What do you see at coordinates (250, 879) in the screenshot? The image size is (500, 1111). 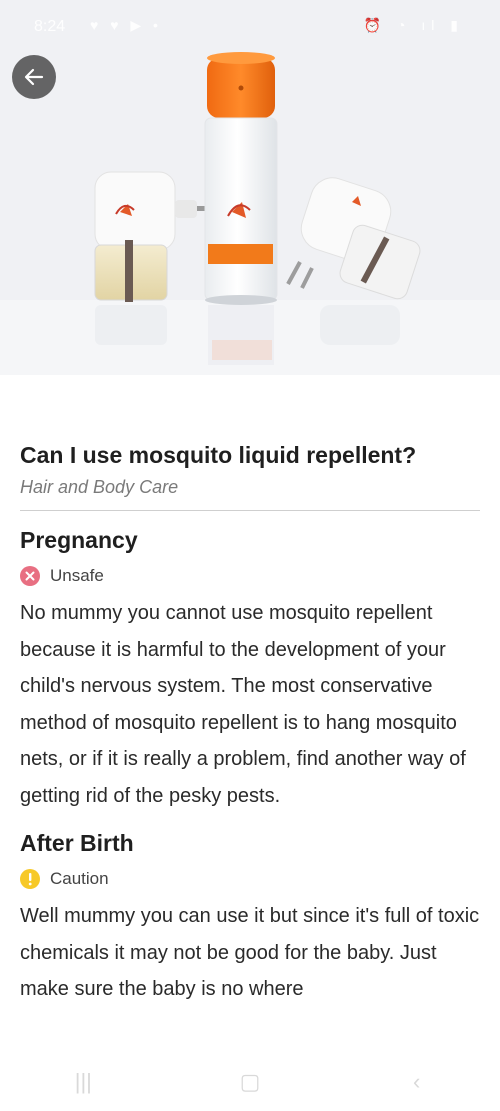 I see `status-row-caution: Caution` at bounding box center [250, 879].